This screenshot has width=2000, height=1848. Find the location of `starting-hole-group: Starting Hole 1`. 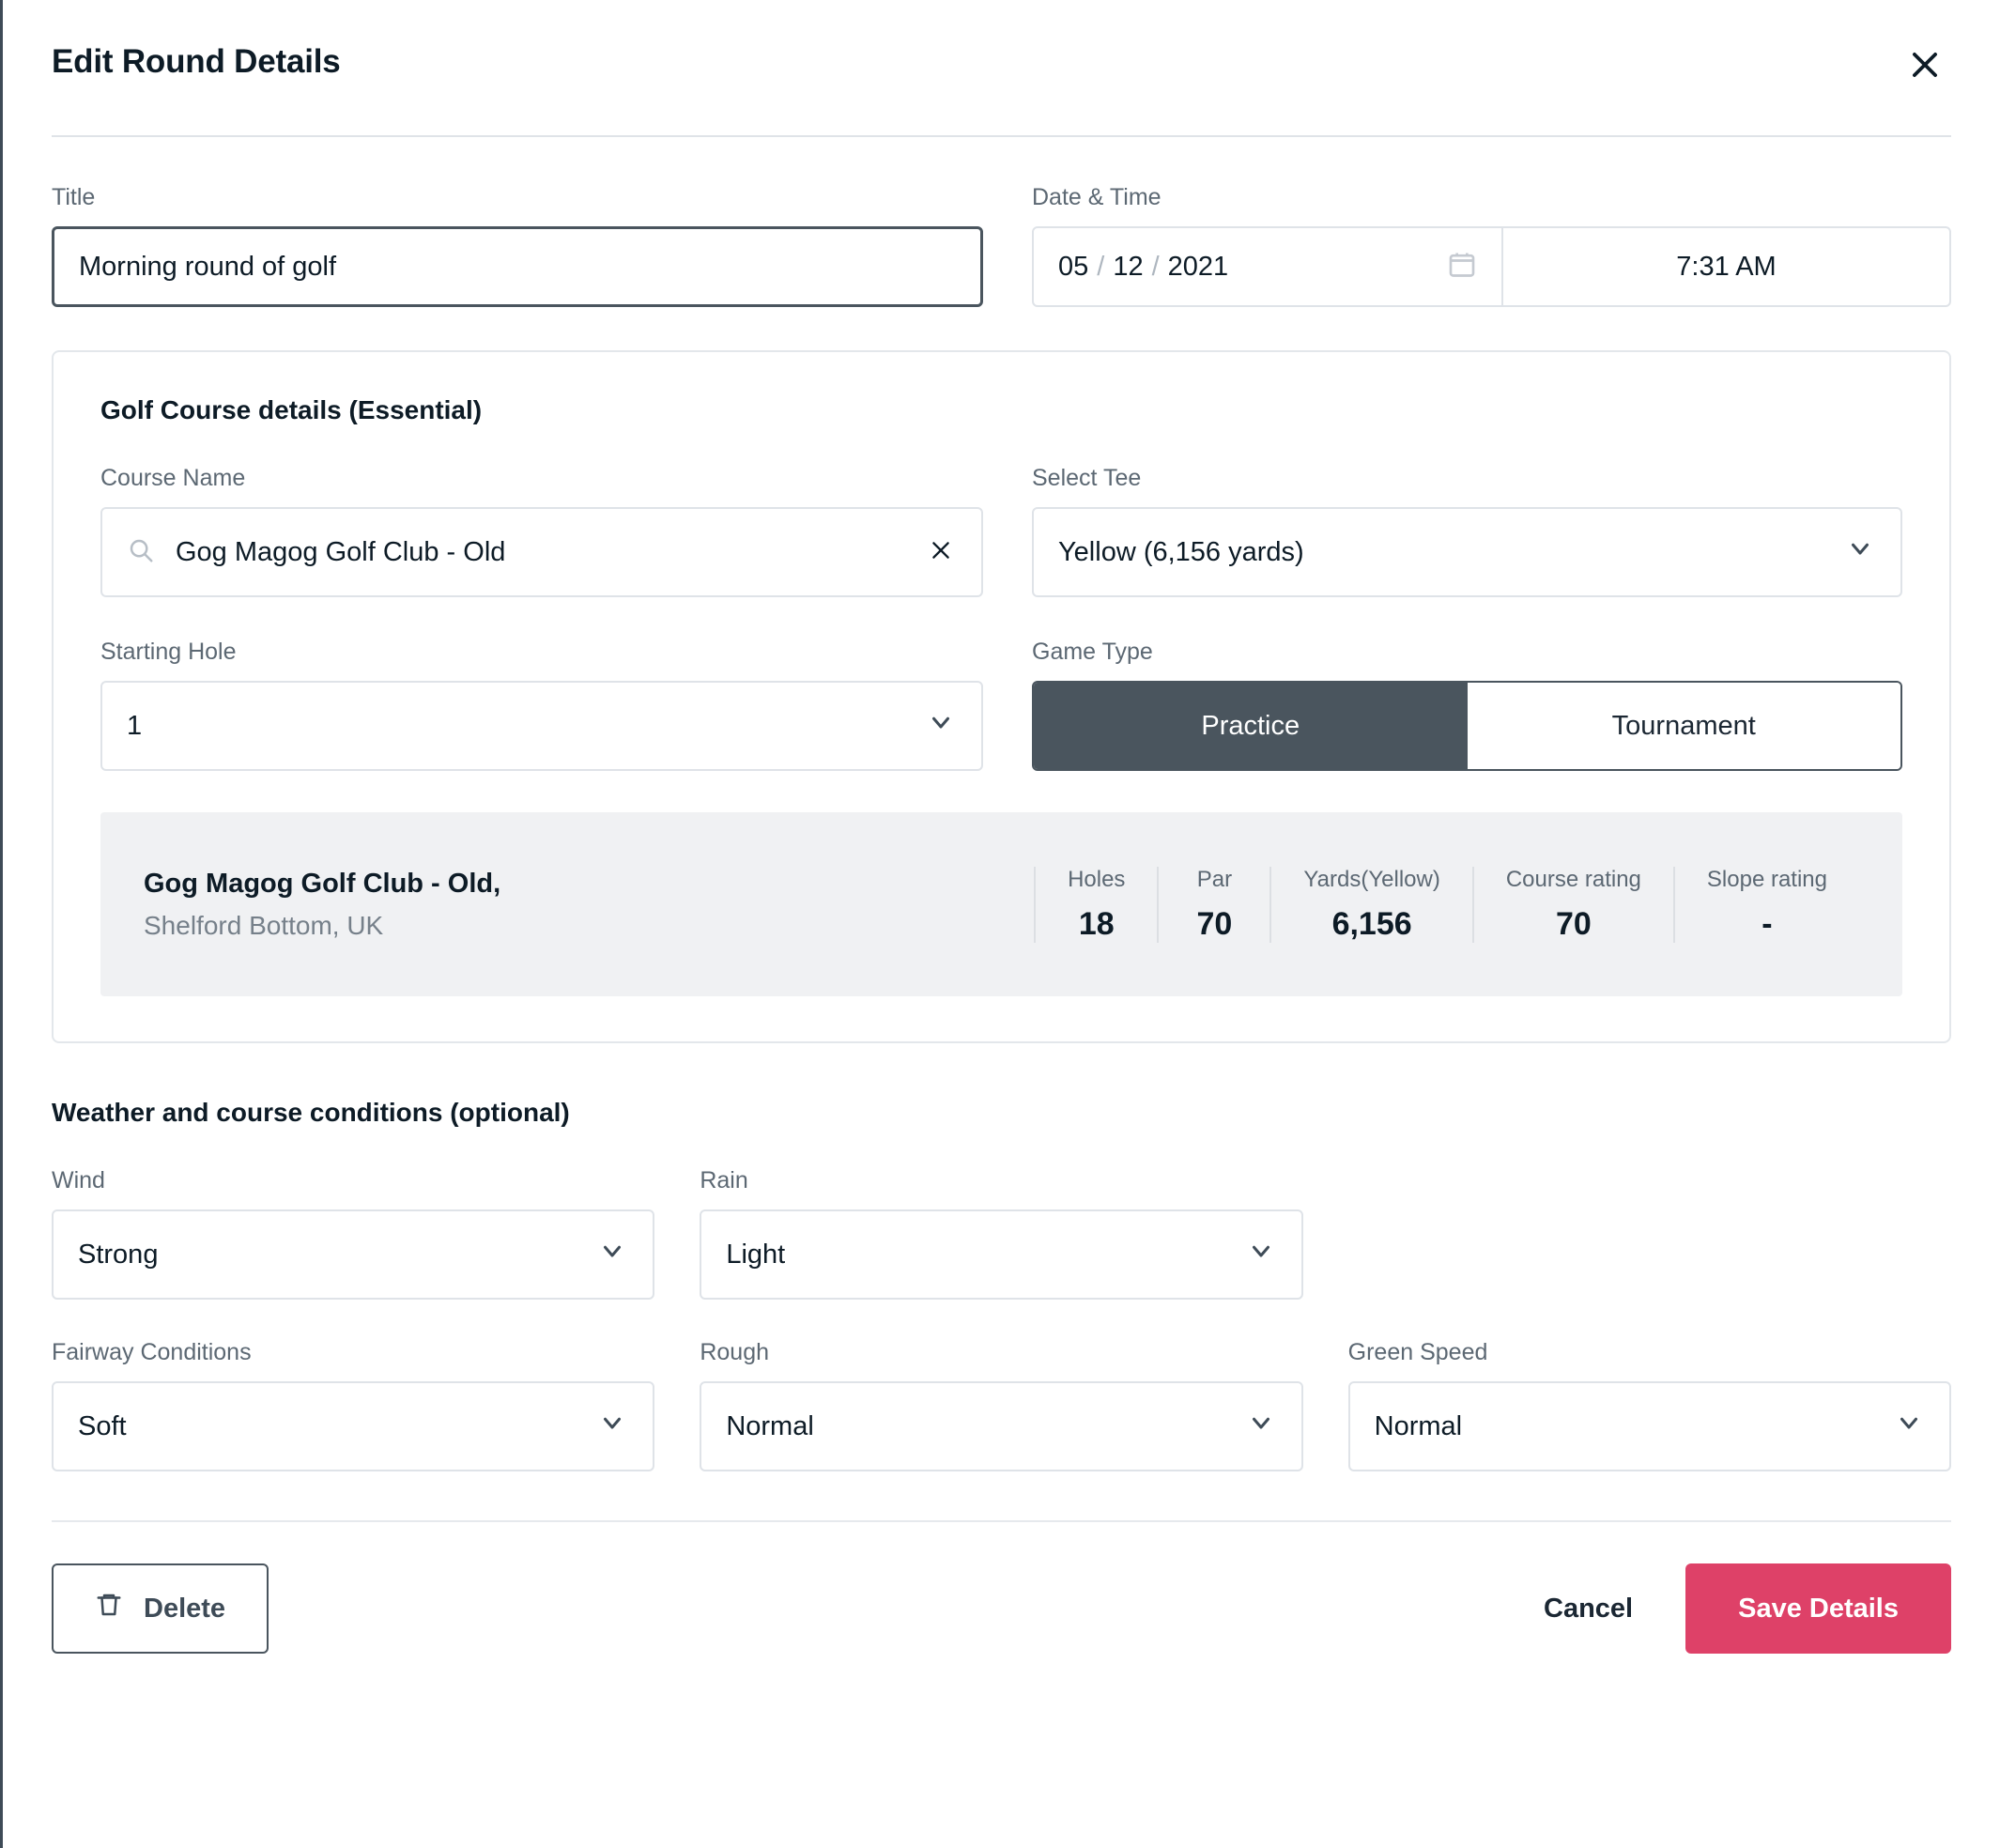

starting-hole-group: Starting Hole 1 is located at coordinates (541, 705).